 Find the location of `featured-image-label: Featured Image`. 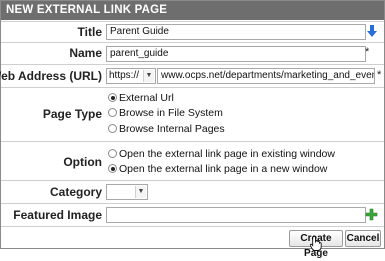

featured-image-label: Featured Image is located at coordinates (57, 215).